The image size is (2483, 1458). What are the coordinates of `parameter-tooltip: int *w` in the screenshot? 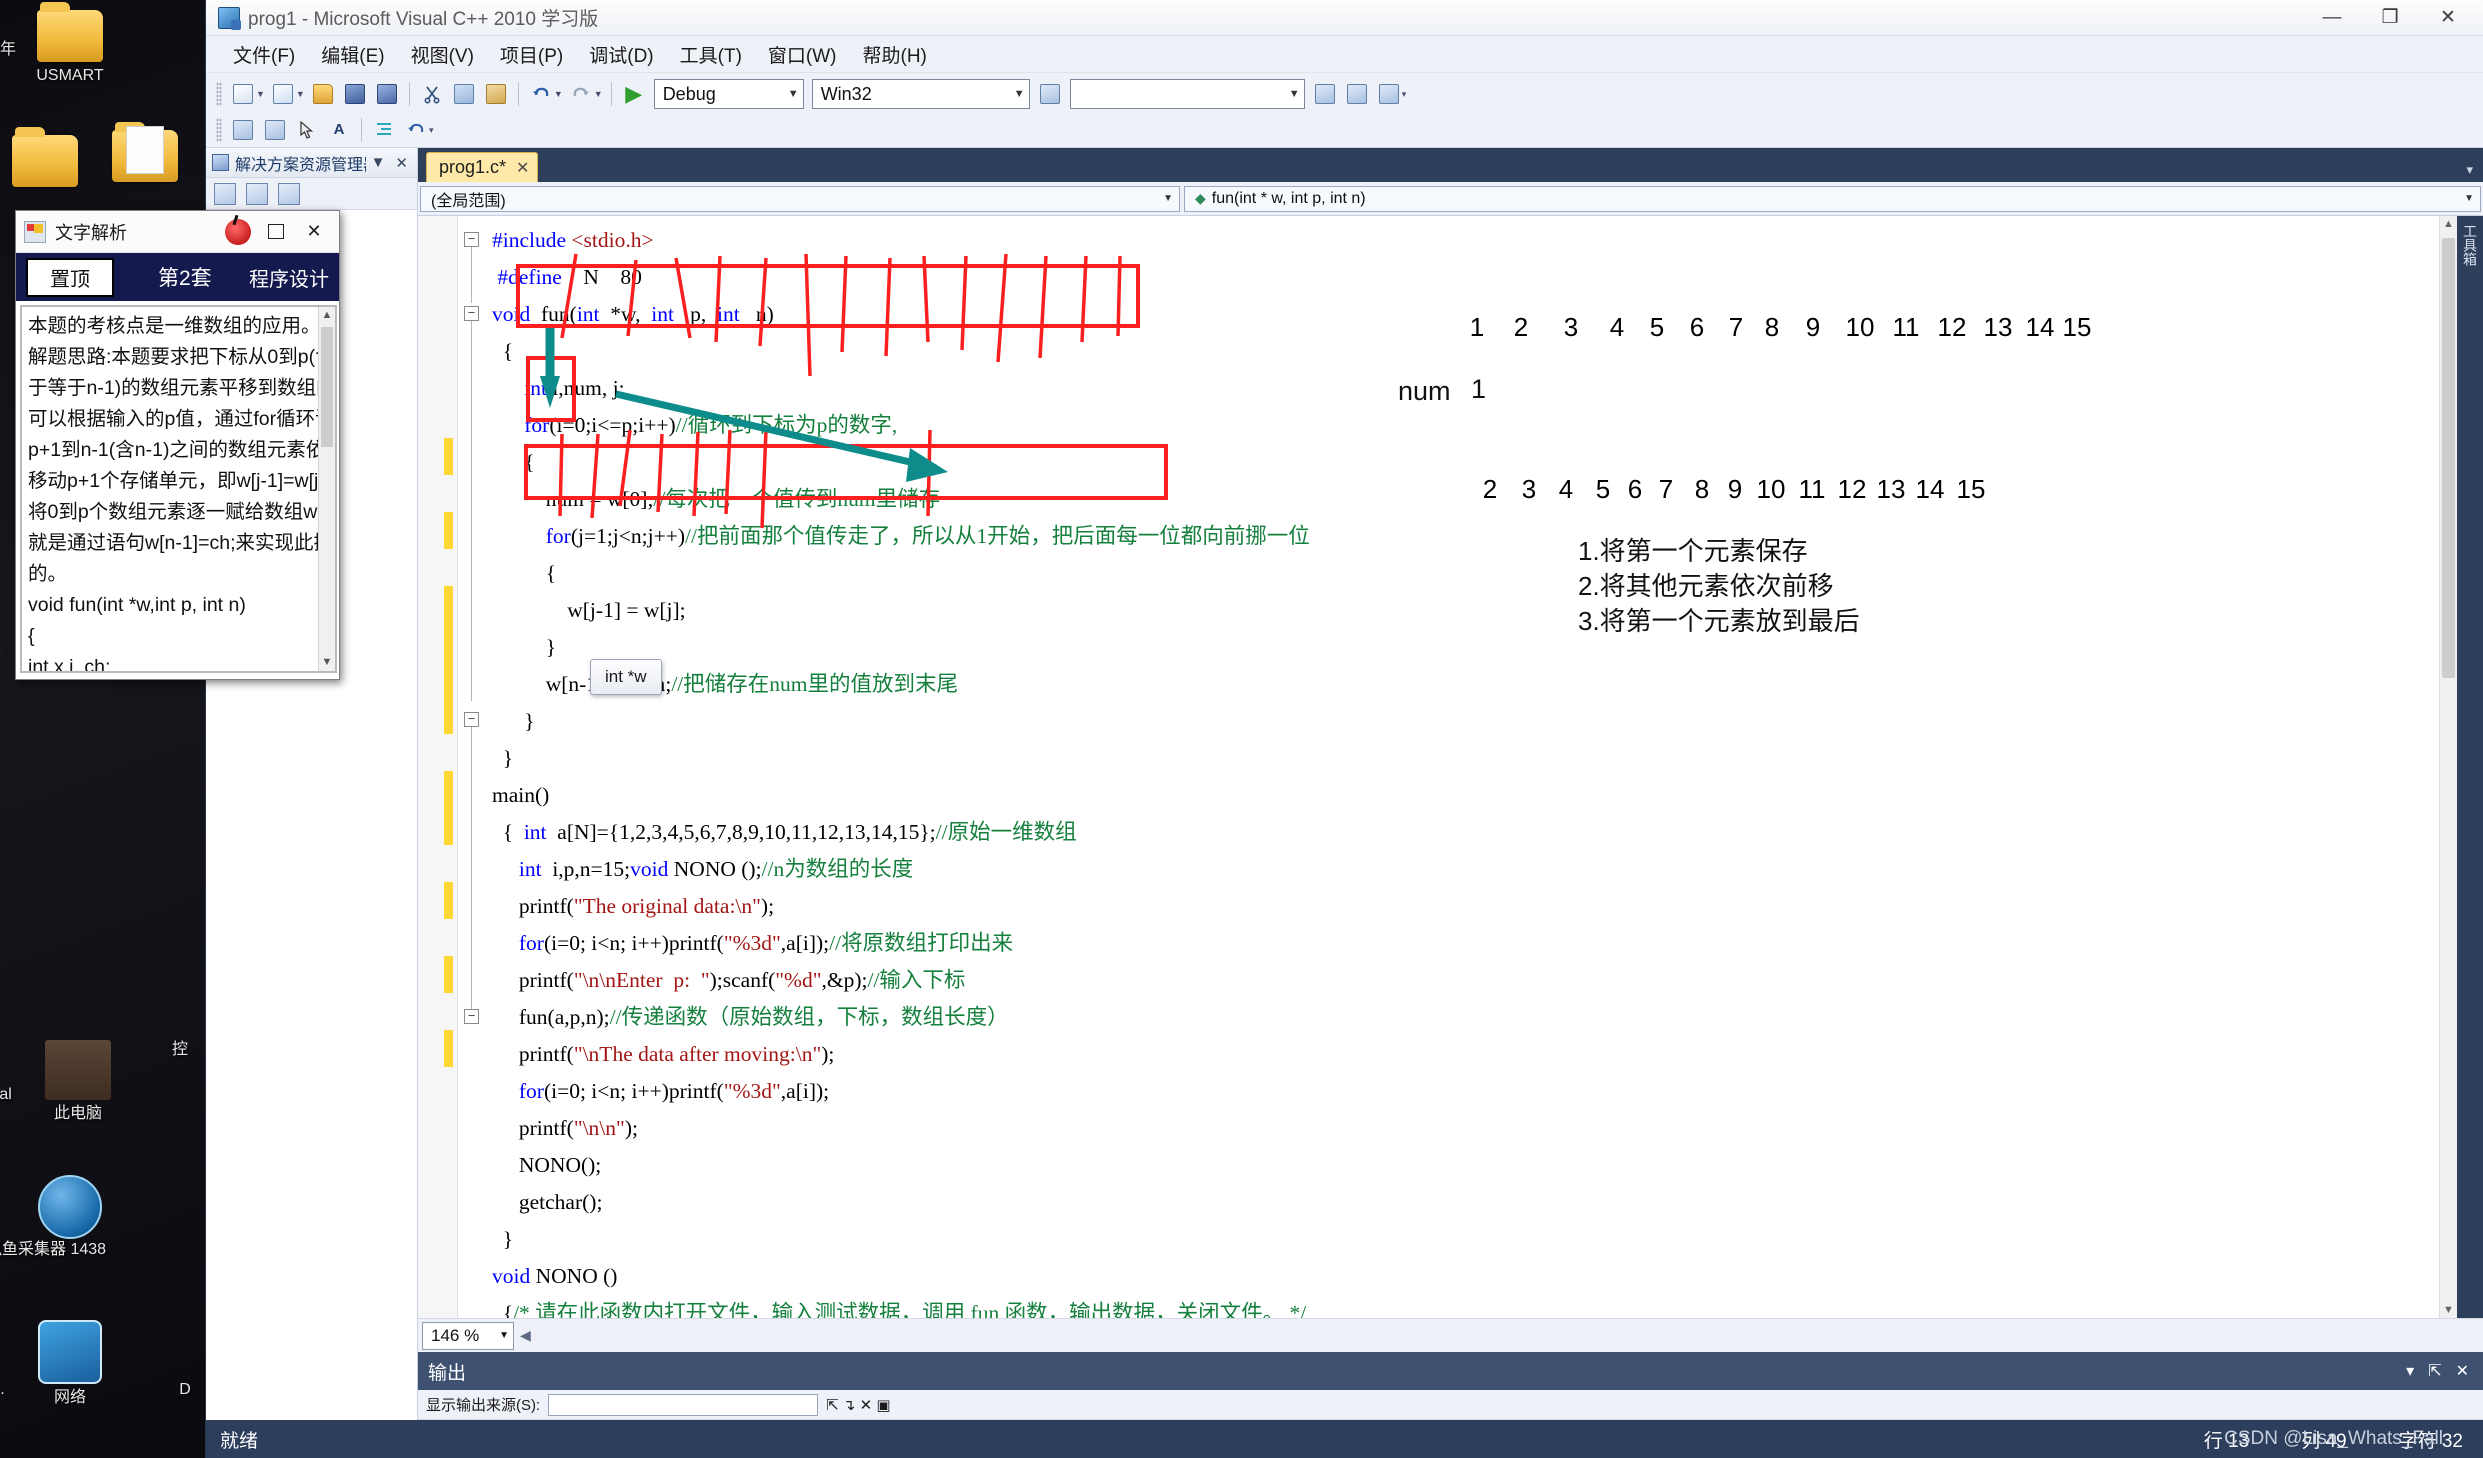 It's located at (626, 677).